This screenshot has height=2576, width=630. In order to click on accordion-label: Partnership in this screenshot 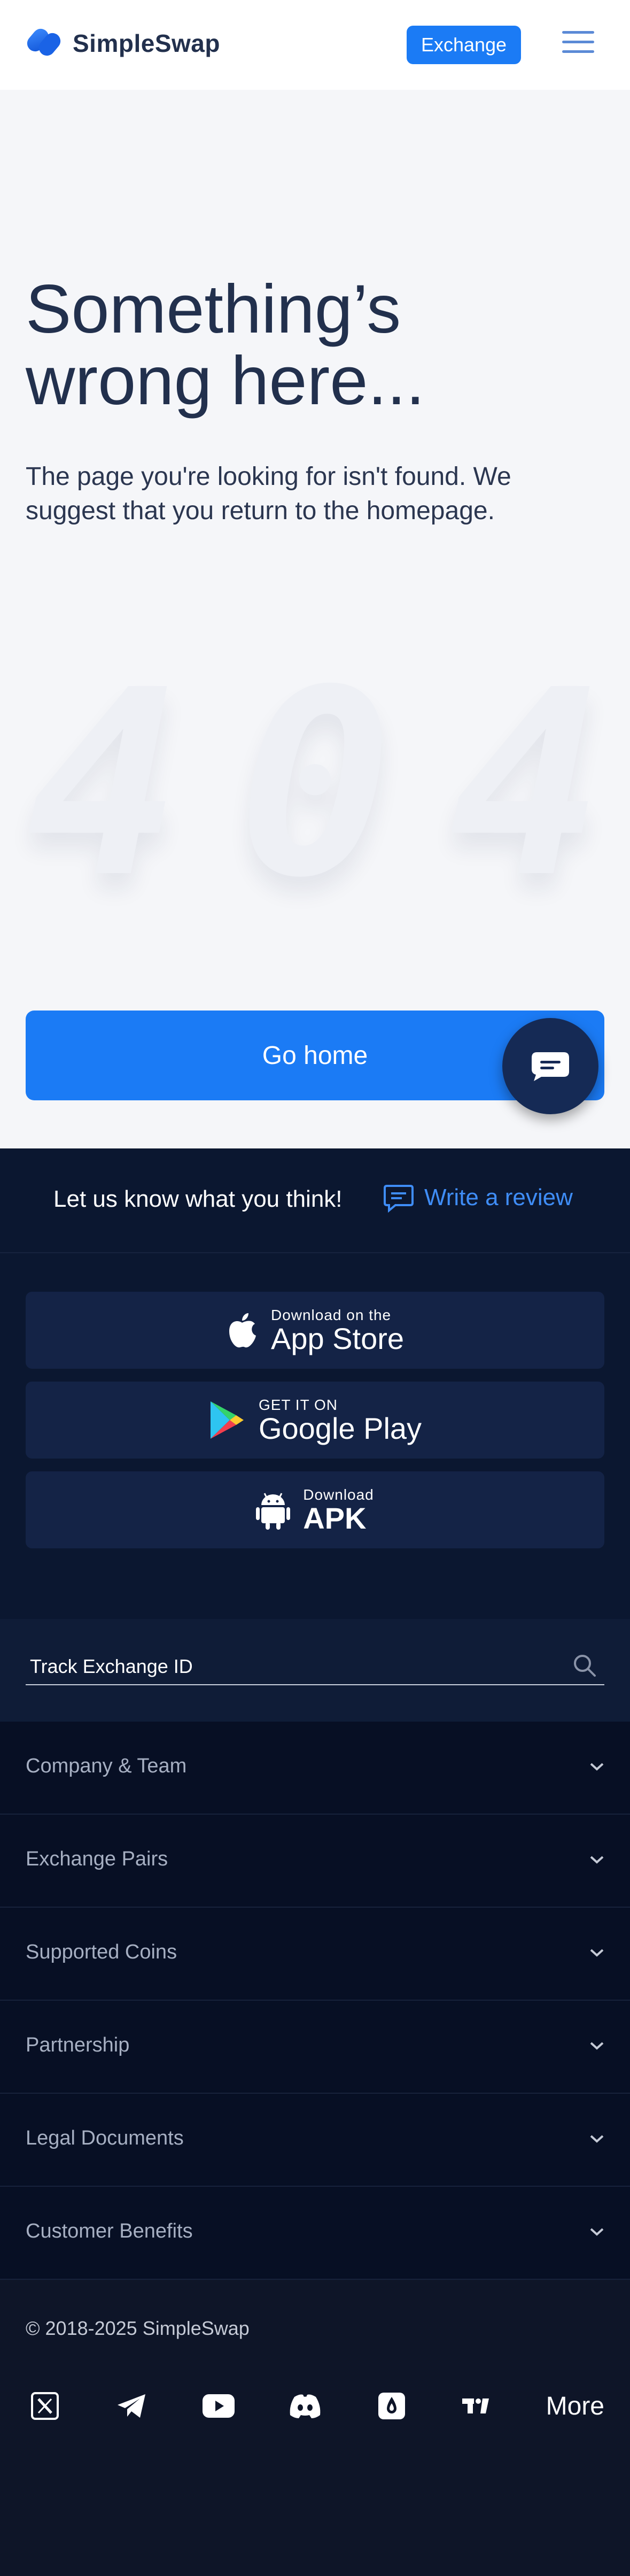, I will do `click(78, 2045)`.